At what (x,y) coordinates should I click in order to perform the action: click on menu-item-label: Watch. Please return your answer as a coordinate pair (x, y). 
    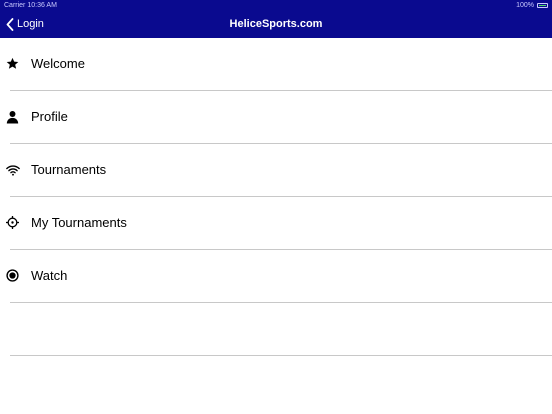
    Looking at the image, I should click on (49, 275).